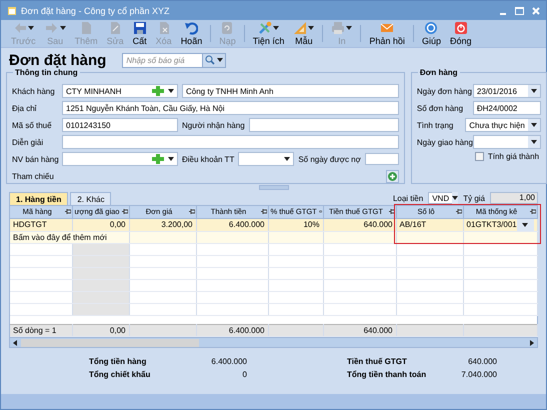 The image size is (547, 410). Describe the element at coordinates (268, 33) in the screenshot. I see `toolbar-button: Tiện ích` at that location.